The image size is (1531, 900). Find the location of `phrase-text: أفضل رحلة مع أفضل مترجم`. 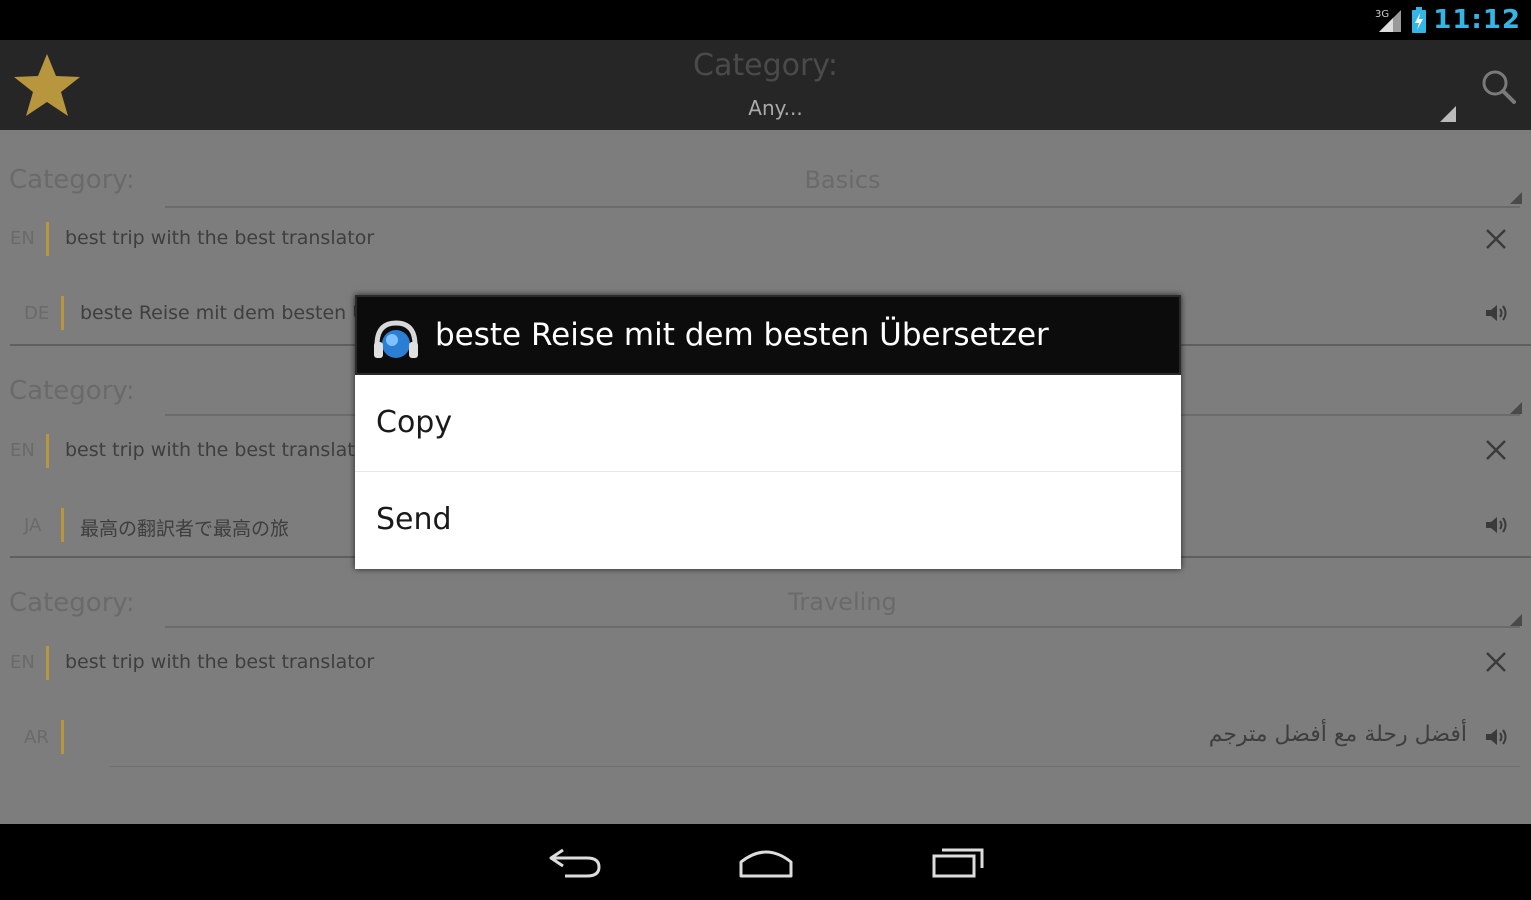

phrase-text: أفضل رحلة مع أفضل مترجم is located at coordinates (1338, 734).